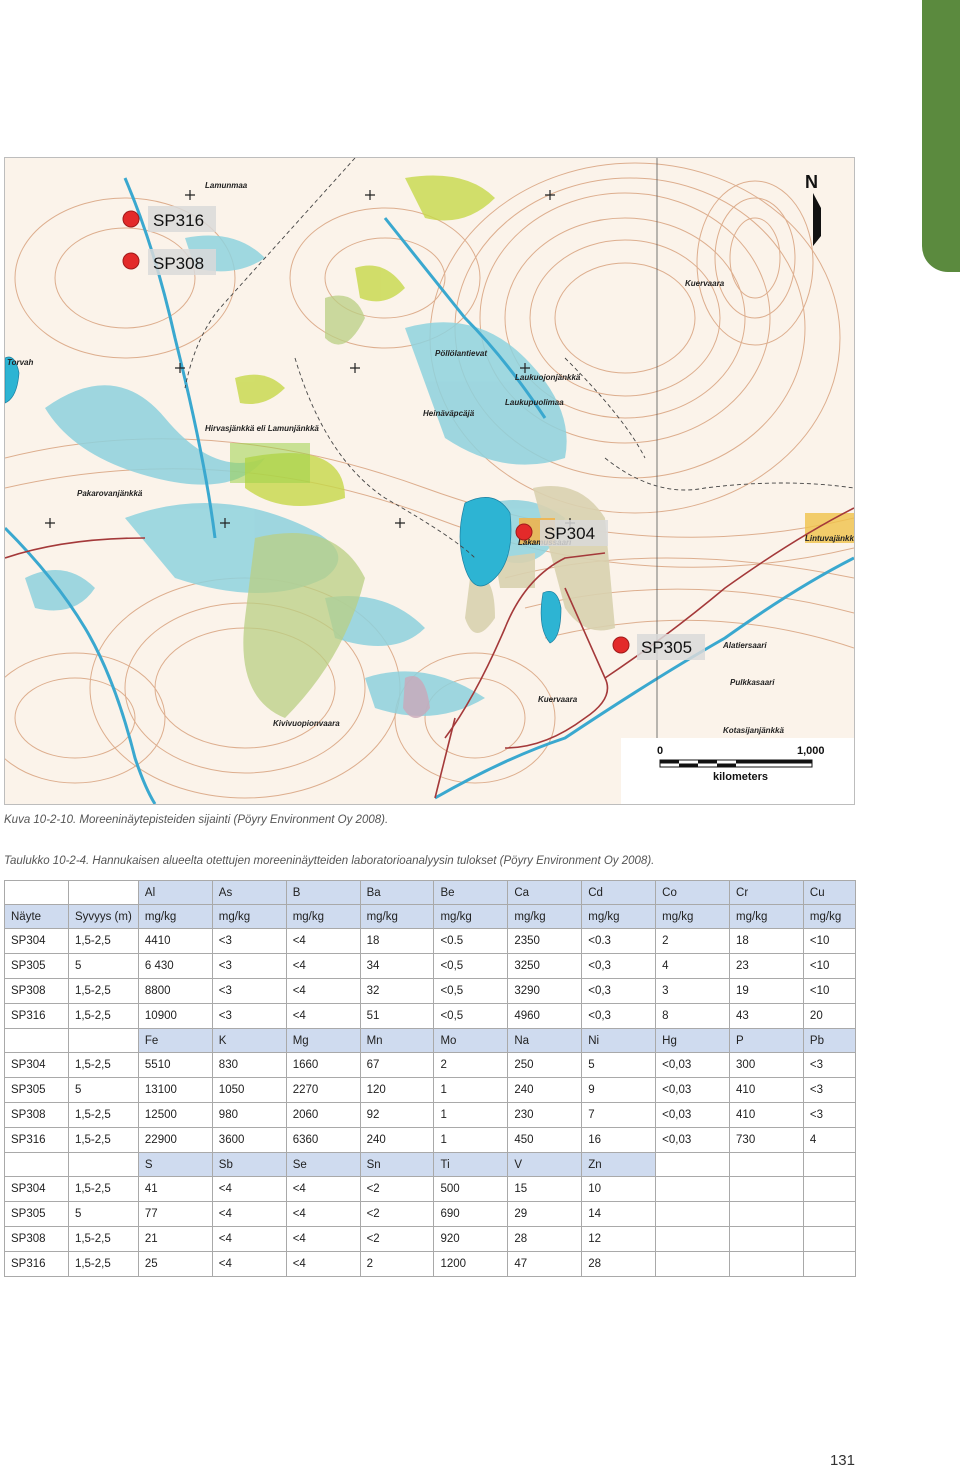  Describe the element at coordinates (471, 892) in the screenshot. I see `element-header: Be` at that location.